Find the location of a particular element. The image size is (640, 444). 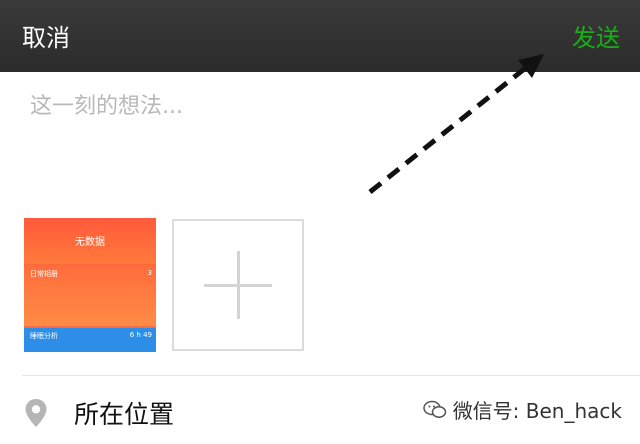

plus-icon-vertical is located at coordinates (238, 285).